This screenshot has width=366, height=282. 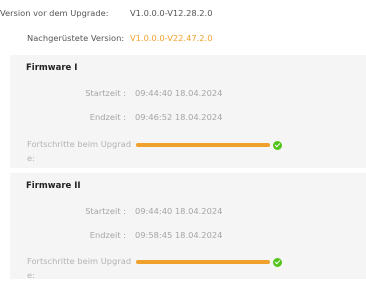 I want to click on end-time-value: 09:58:45 18.04.2024, so click(x=179, y=235).